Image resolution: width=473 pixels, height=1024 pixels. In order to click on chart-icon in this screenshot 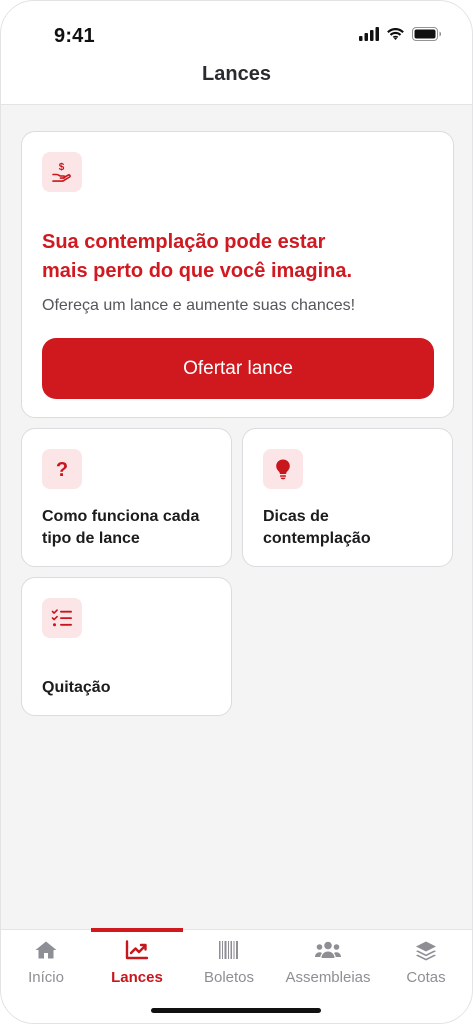, I will do `click(137, 950)`.